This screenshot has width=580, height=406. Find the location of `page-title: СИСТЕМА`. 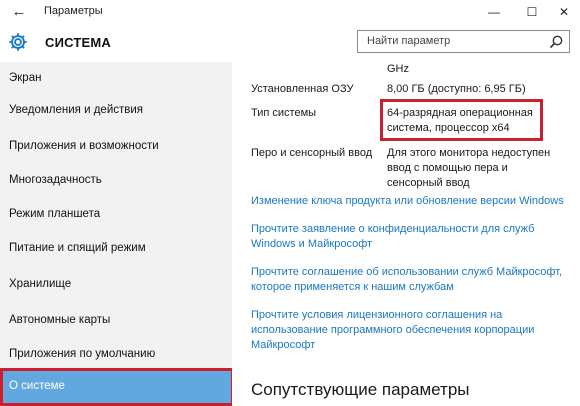

page-title: СИСТЕМА is located at coordinates (78, 42).